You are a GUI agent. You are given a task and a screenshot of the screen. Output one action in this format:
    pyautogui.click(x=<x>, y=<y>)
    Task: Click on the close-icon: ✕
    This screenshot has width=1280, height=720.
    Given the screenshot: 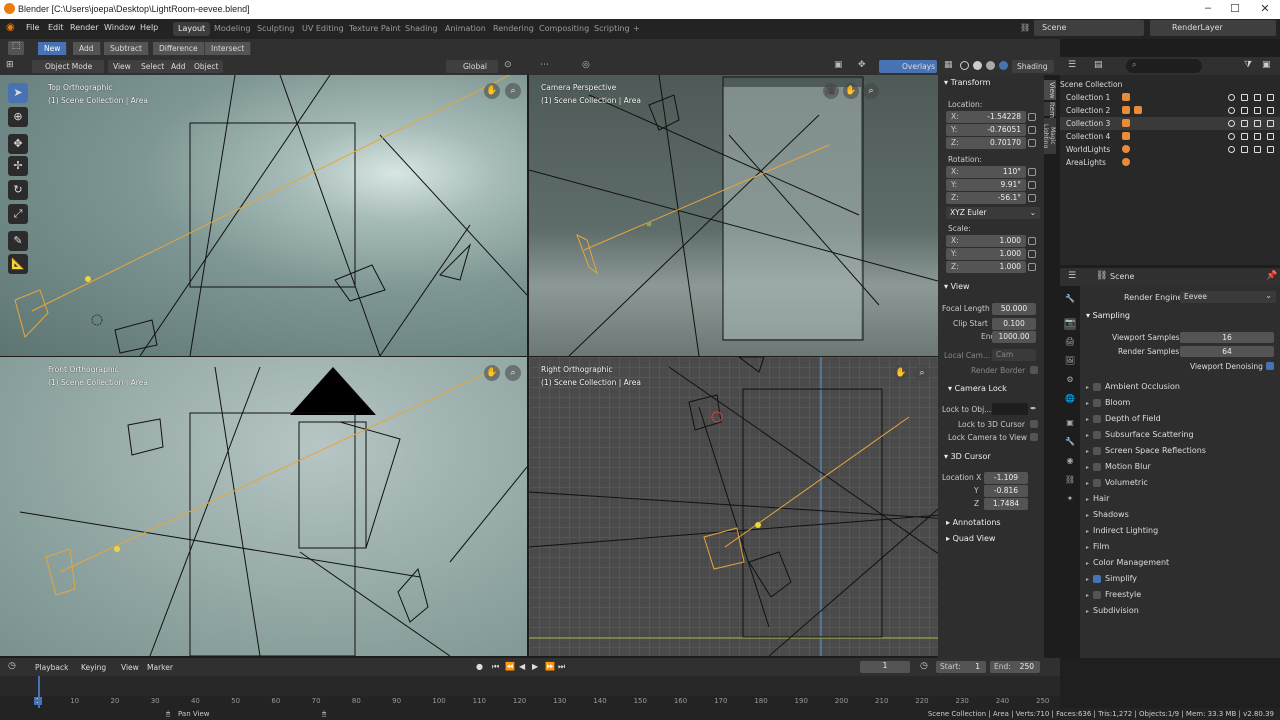 What is the action you would take?
    pyautogui.click(x=1265, y=9)
    